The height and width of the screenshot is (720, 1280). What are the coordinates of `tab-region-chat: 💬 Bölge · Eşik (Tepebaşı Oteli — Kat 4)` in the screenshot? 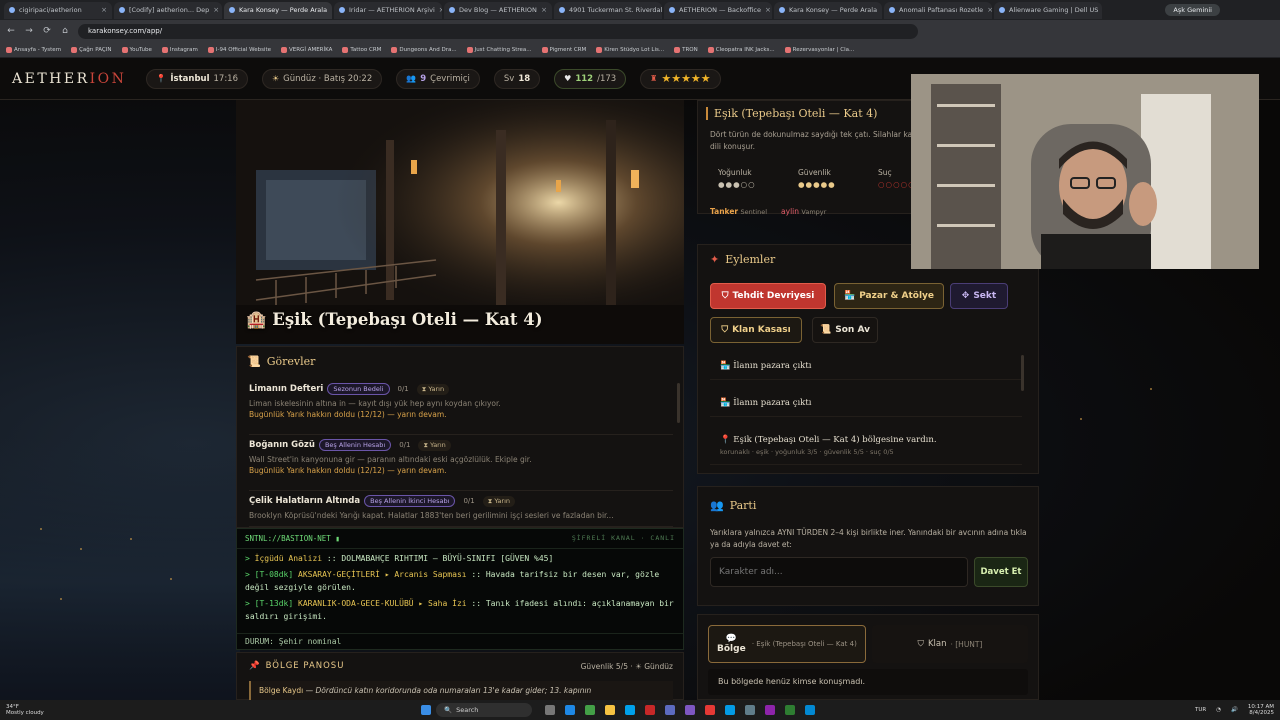 It's located at (787, 644).